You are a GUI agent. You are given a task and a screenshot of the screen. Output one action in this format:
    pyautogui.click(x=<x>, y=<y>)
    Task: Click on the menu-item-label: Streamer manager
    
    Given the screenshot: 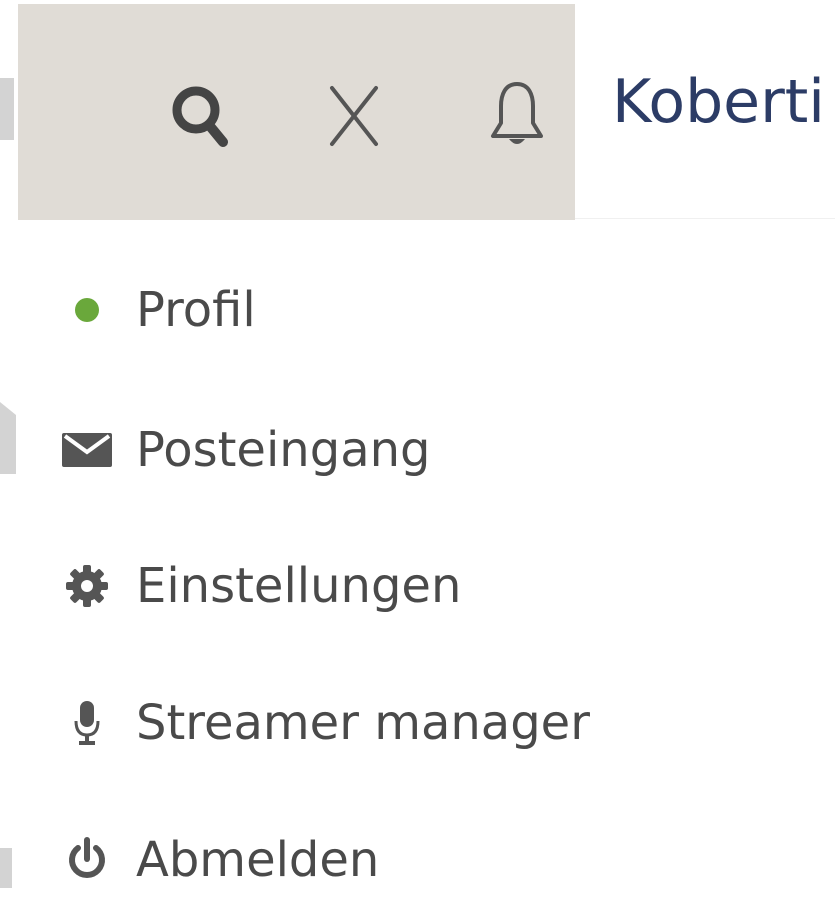 What is the action you would take?
    pyautogui.click(x=363, y=723)
    